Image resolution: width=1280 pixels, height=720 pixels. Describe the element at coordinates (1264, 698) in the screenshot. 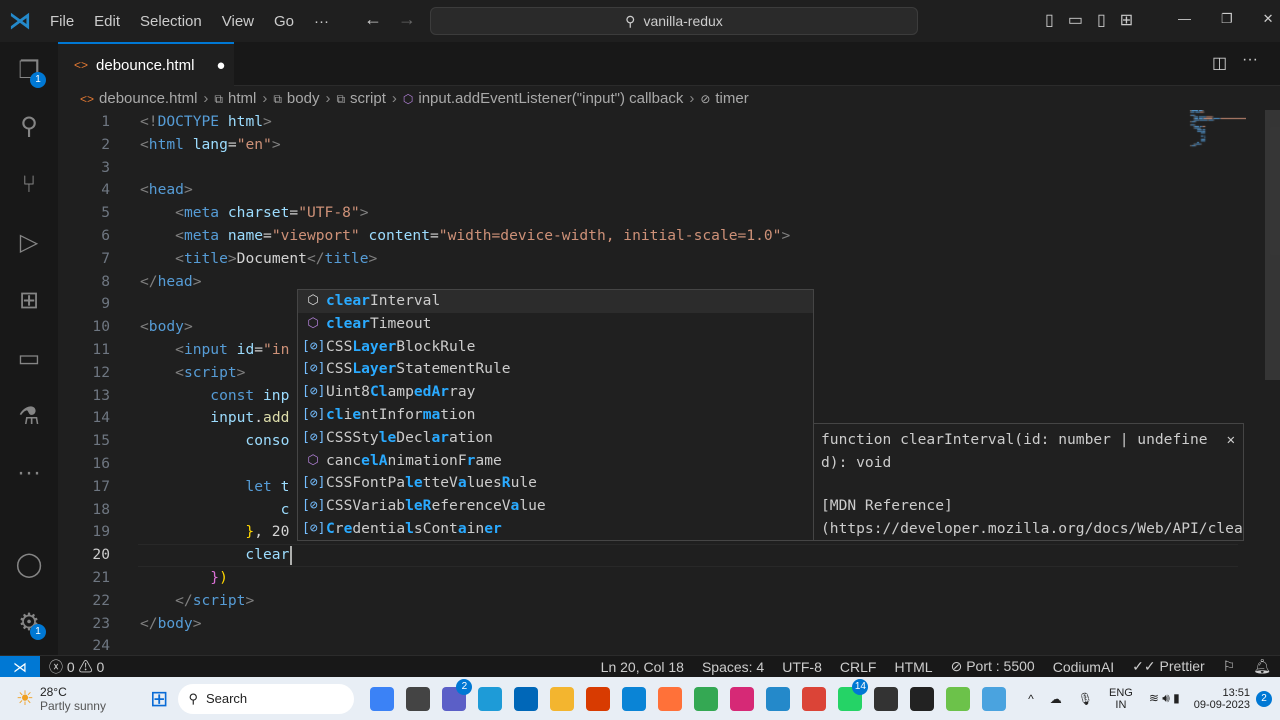

I see `notification-badge: 2` at that location.